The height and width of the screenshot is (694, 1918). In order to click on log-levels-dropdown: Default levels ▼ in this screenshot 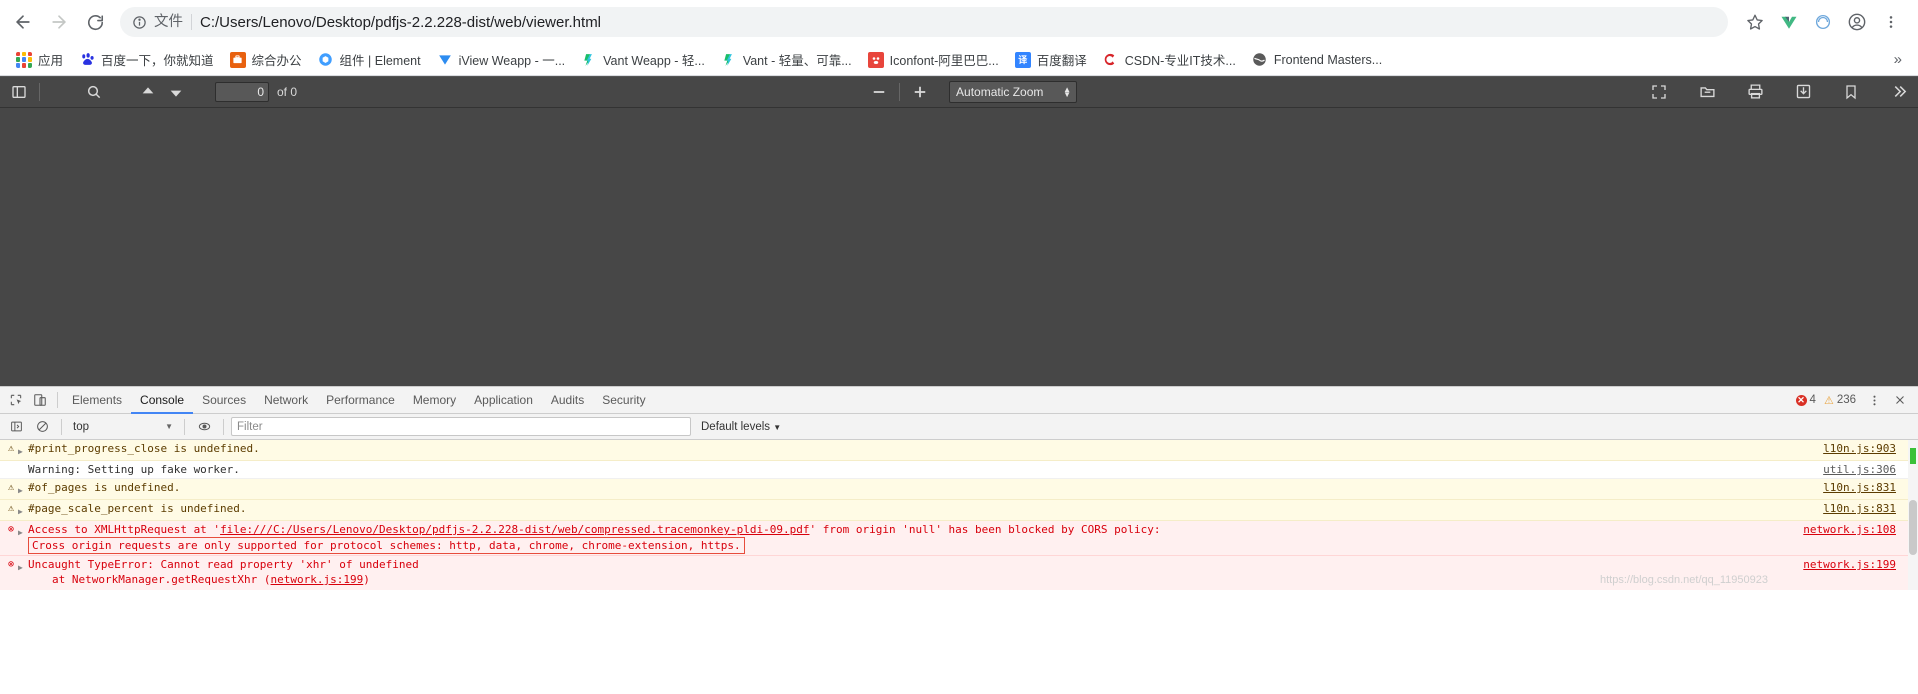, I will do `click(741, 427)`.